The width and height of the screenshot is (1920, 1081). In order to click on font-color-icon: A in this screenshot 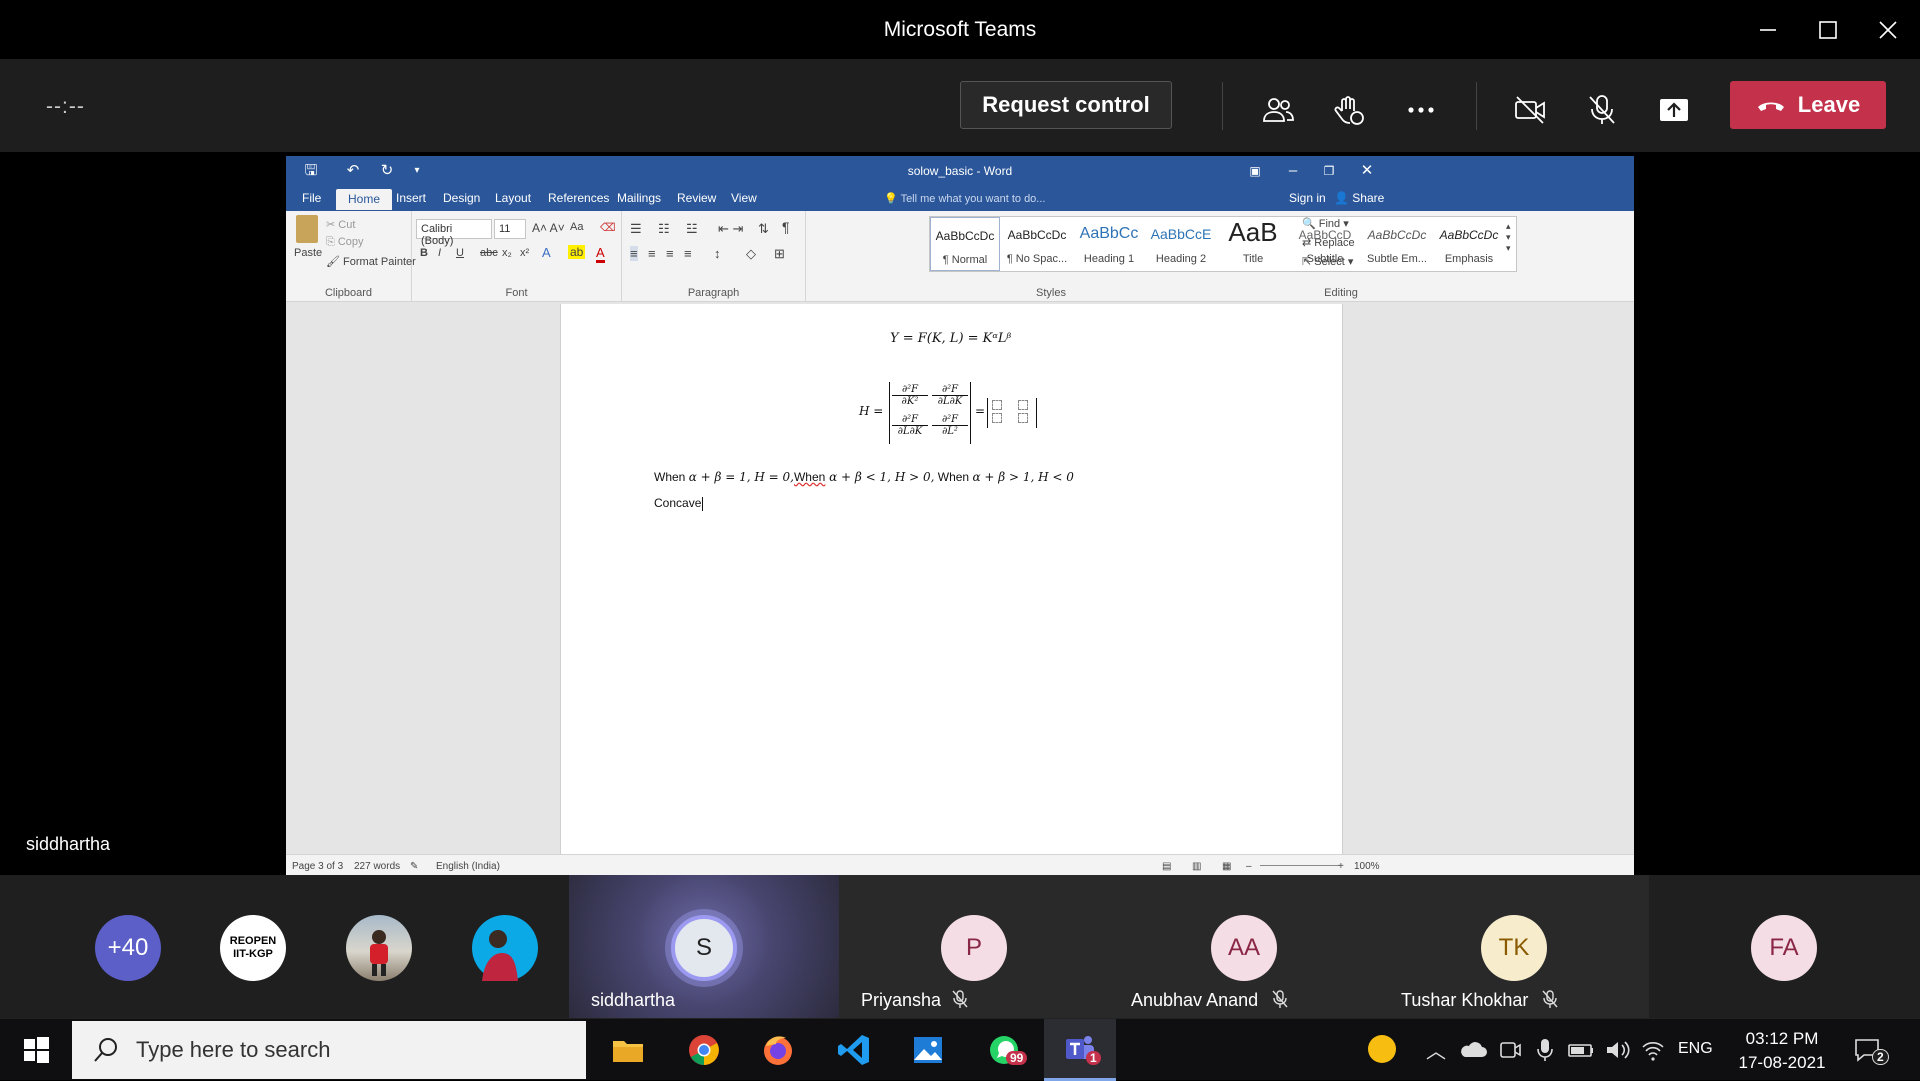, I will do `click(600, 254)`.